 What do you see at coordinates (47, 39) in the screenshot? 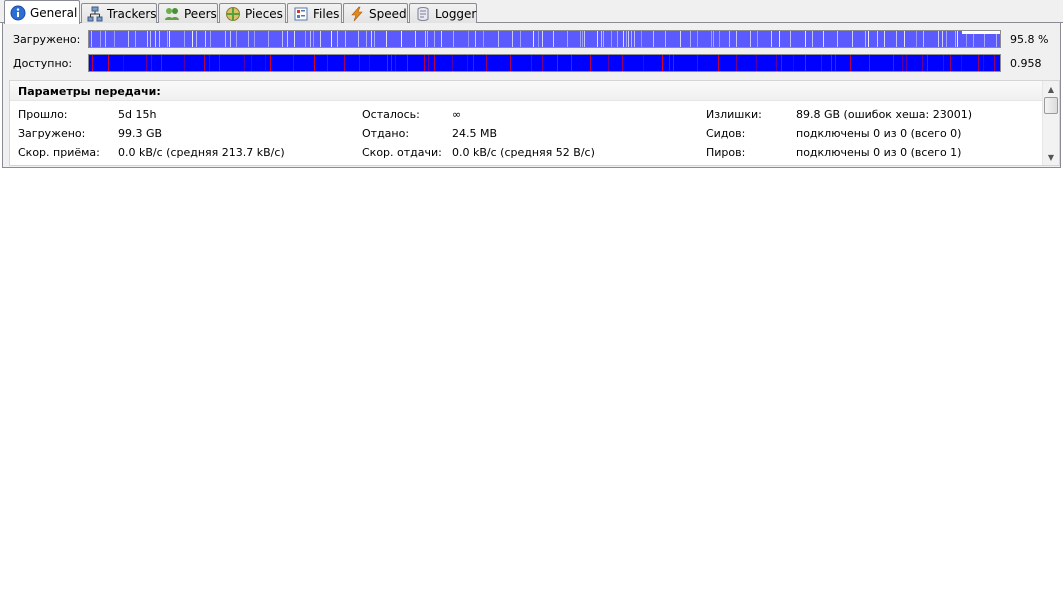
I see `downloaded-label: Загружено:` at bounding box center [47, 39].